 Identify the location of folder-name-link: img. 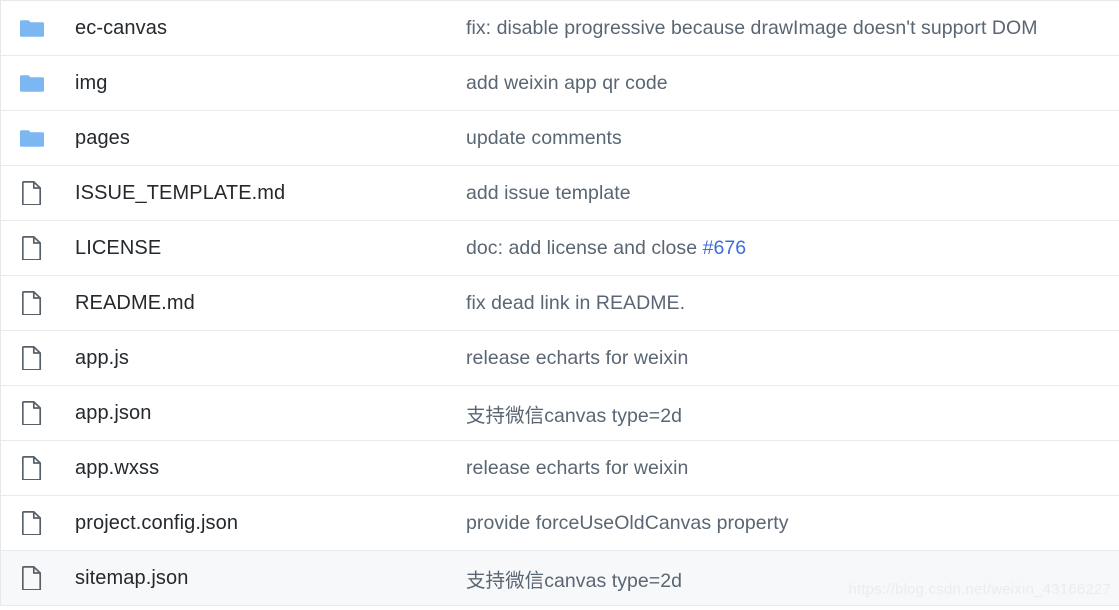
(261, 83).